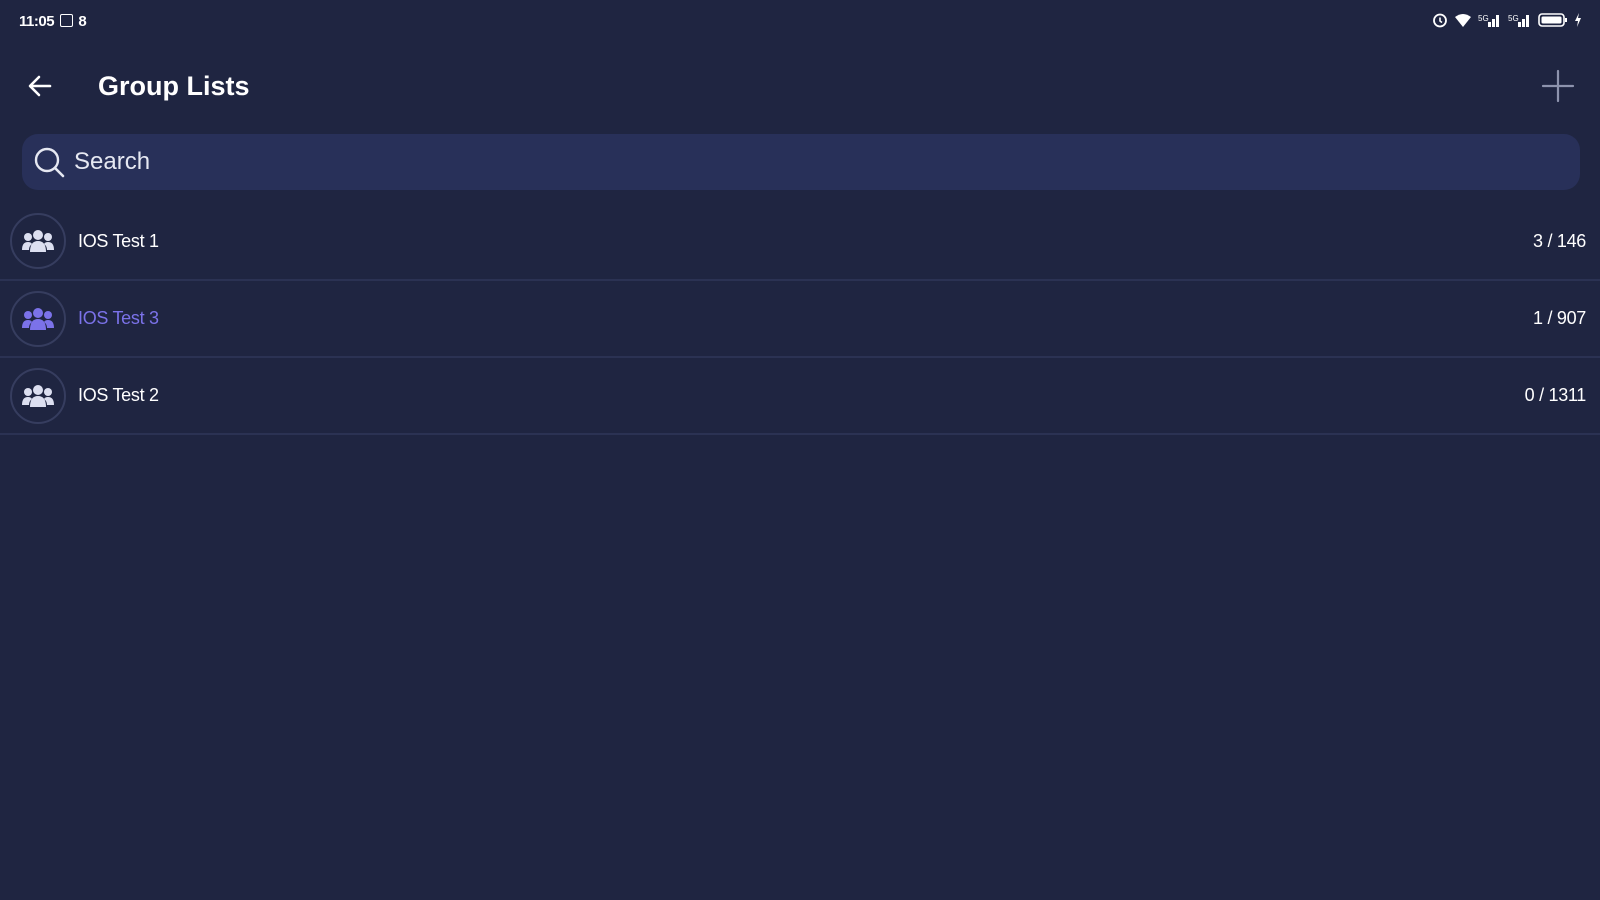 This screenshot has width=1600, height=900. Describe the element at coordinates (1578, 20) in the screenshot. I see `charging-icon` at that location.